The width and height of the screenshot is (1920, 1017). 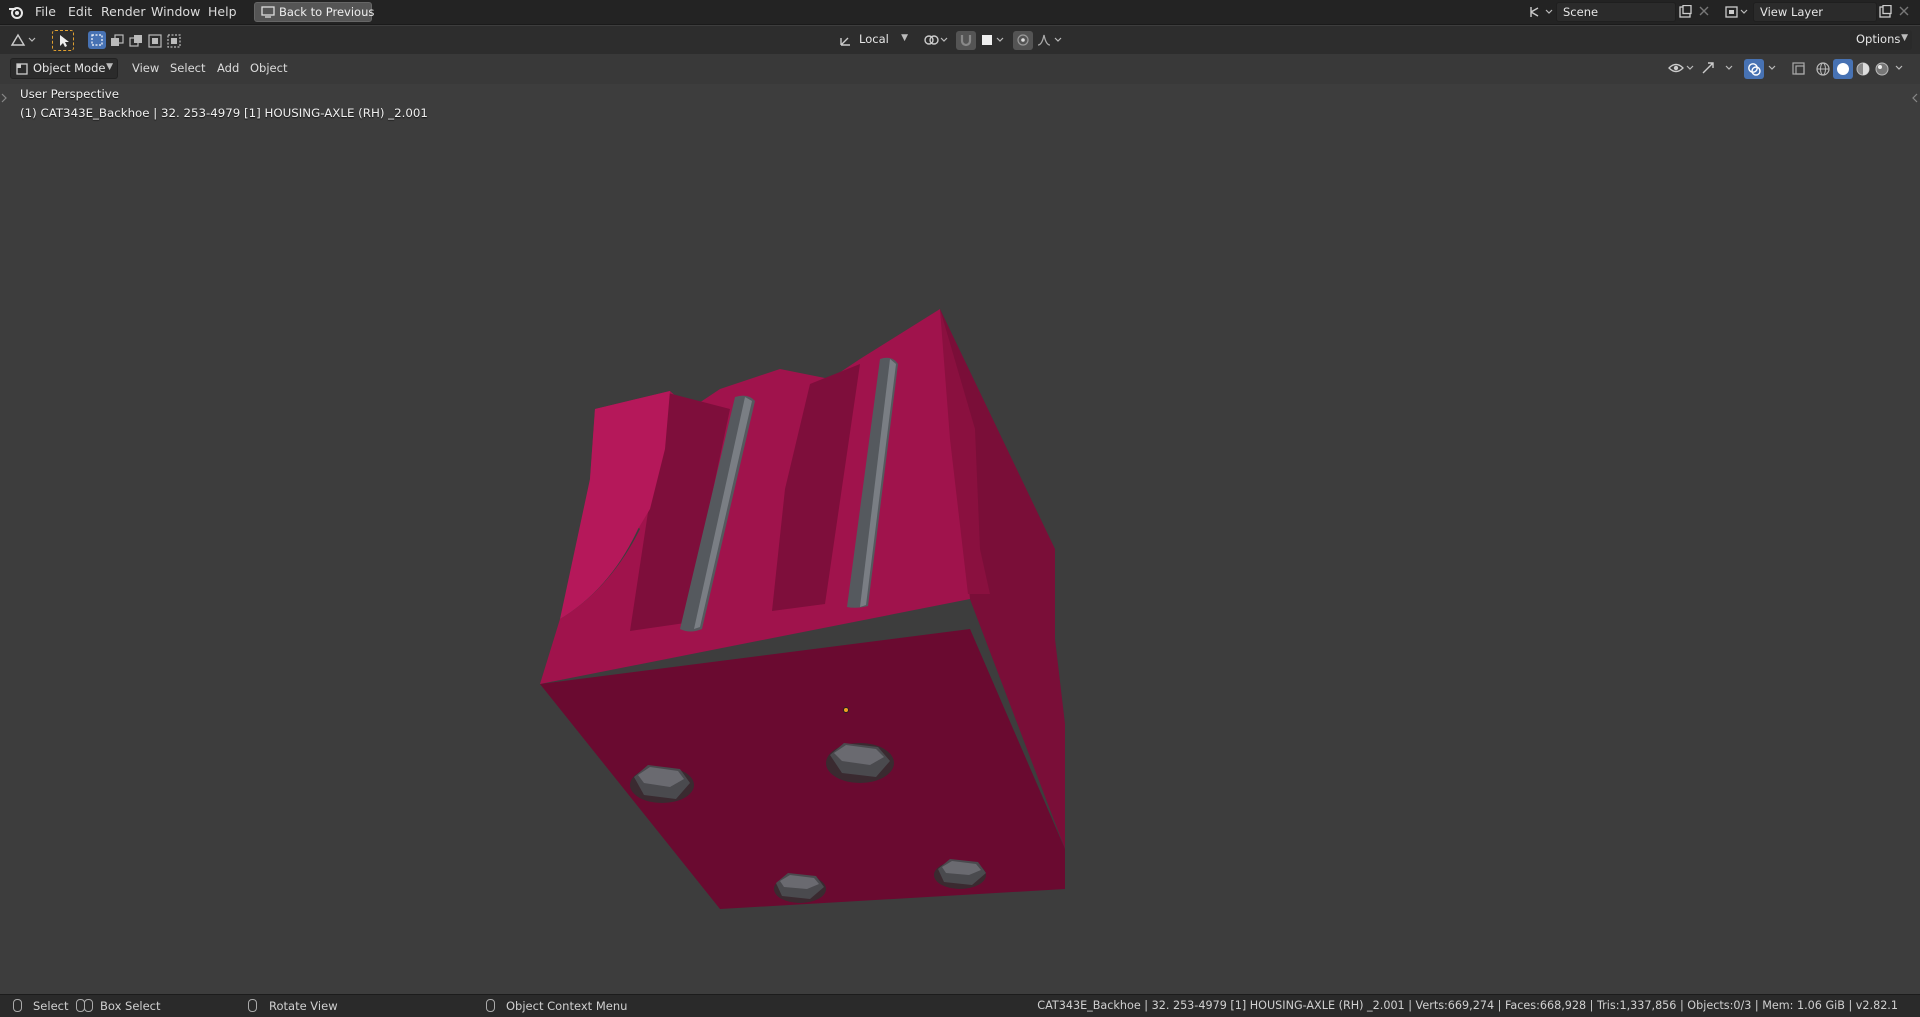 I want to click on snap-target-icon, so click(x=993, y=42).